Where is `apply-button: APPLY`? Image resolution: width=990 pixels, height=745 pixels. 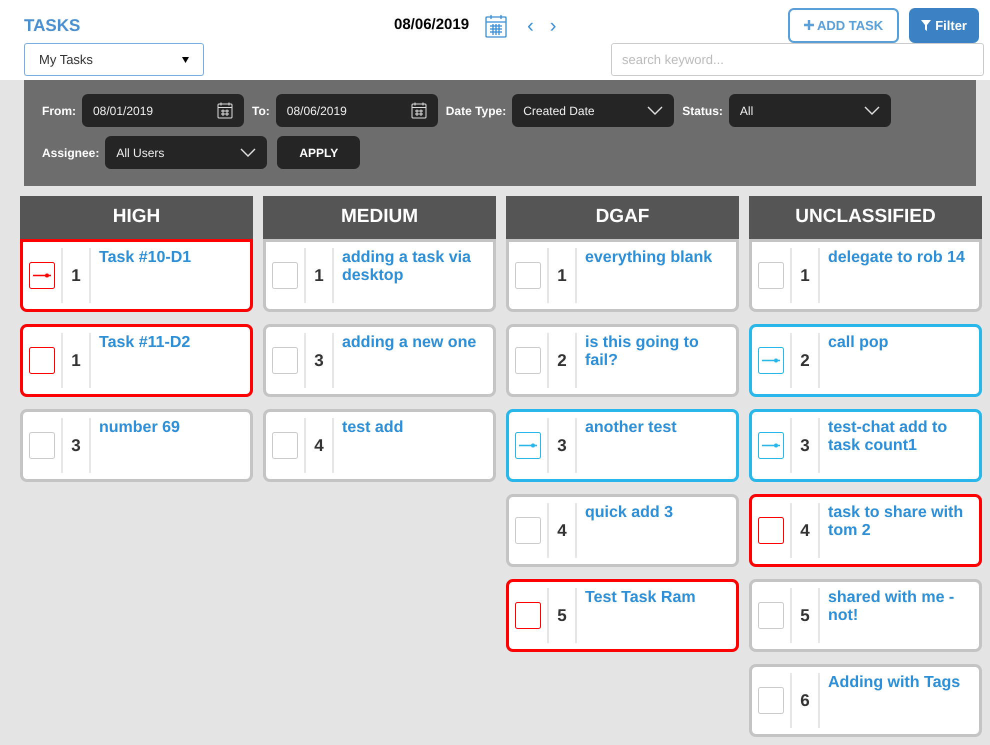
apply-button: APPLY is located at coordinates (318, 152).